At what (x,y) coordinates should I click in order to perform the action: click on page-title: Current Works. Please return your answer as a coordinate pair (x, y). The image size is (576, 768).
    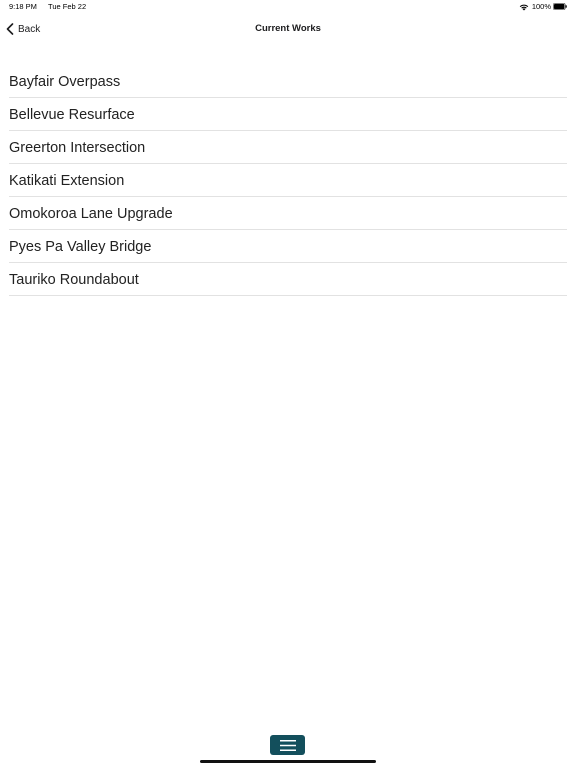
    Looking at the image, I should click on (288, 28).